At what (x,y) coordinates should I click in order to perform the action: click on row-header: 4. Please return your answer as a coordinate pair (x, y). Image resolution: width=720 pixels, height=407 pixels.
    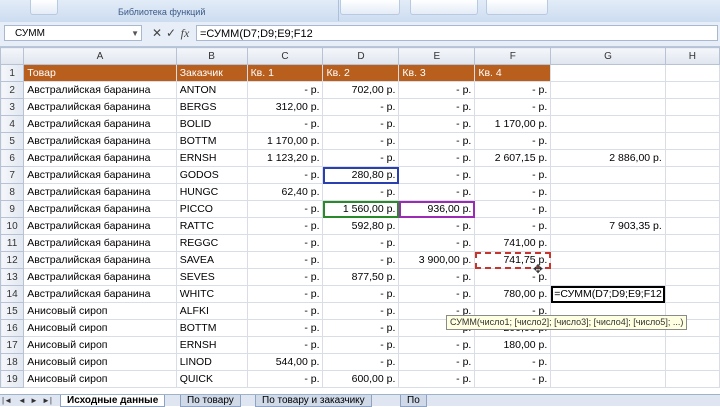
    Looking at the image, I should click on (12, 124).